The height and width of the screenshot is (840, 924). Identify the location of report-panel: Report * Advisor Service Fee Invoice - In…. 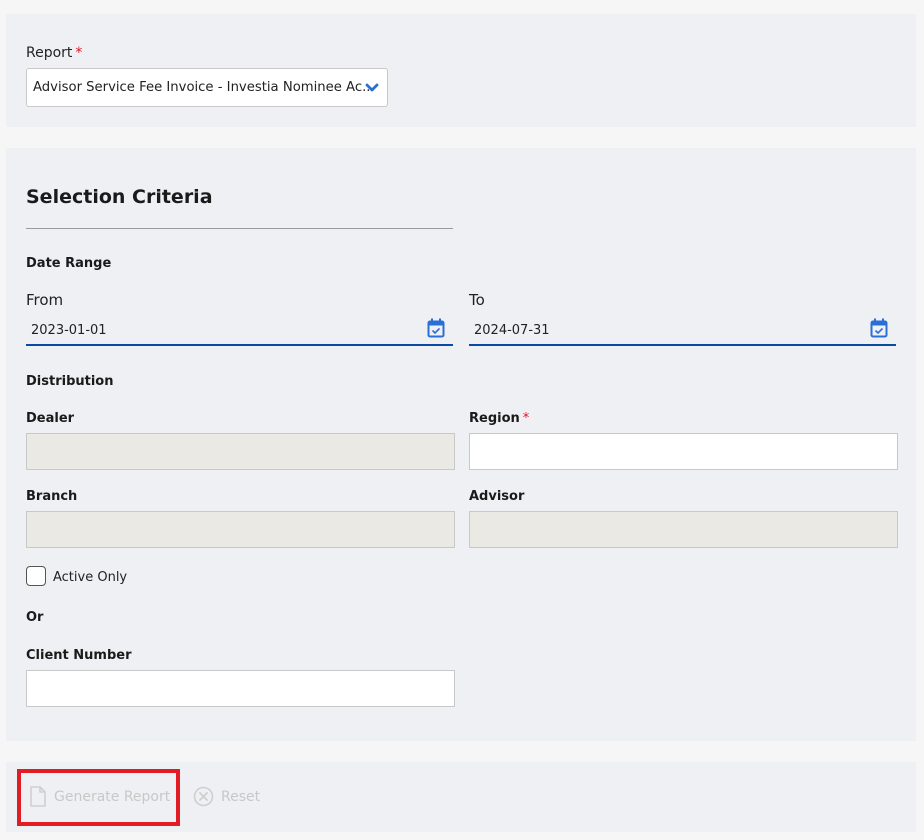
(461, 70).